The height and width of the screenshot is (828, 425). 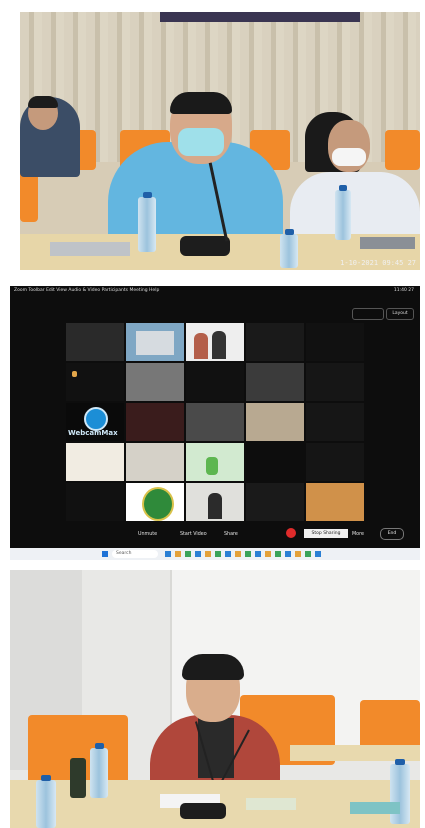 I want to click on end-button: End, so click(x=392, y=534).